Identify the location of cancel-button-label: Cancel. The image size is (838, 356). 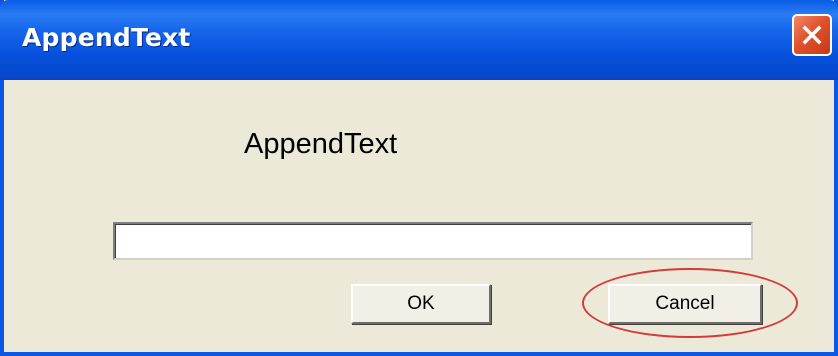
(685, 303).